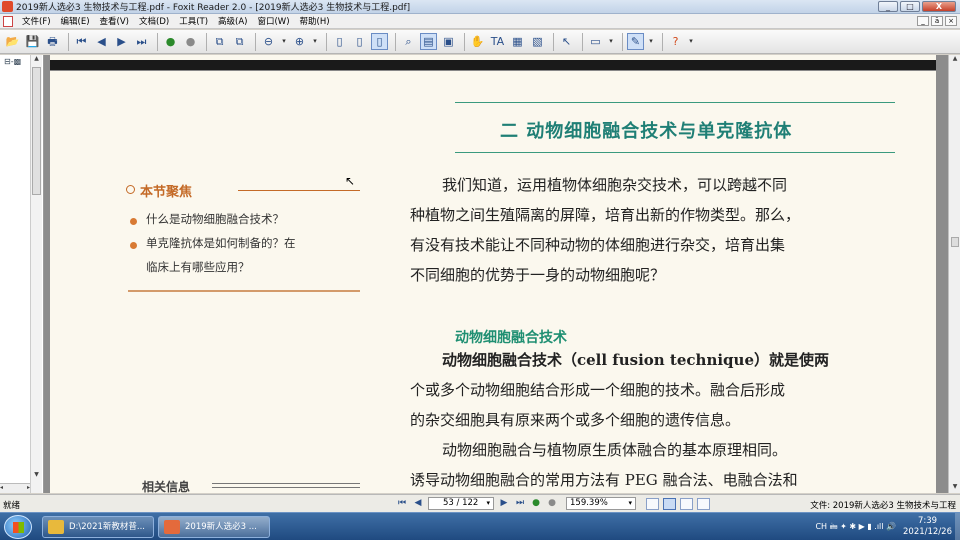 Image resolution: width=960 pixels, height=540 pixels. Describe the element at coordinates (219, 41) in the screenshot. I see `copy-icon: ⧉` at that location.